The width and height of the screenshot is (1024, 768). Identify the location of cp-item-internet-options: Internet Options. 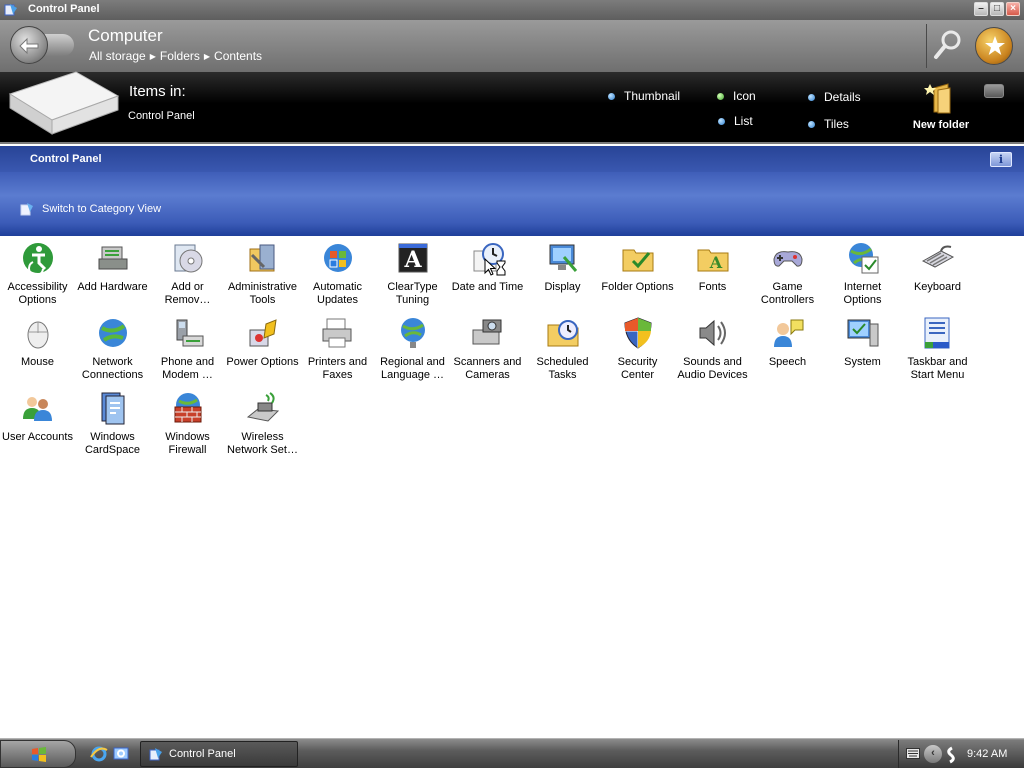
(862, 272).